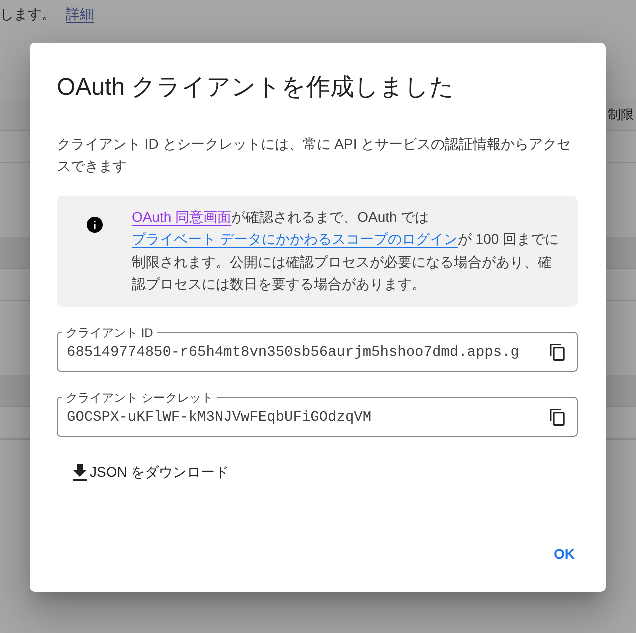  I want to click on download-icon, so click(80, 473).